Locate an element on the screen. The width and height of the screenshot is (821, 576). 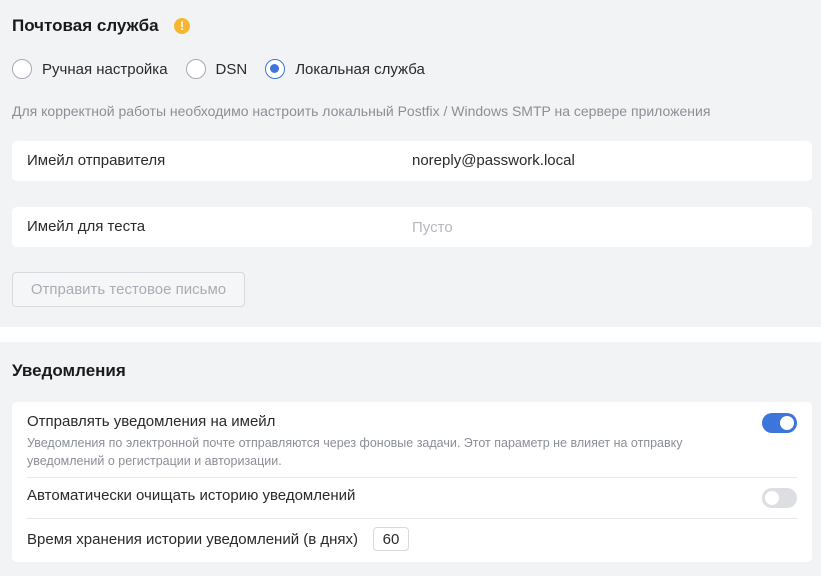
email-notifications-toggle is located at coordinates (779, 423).